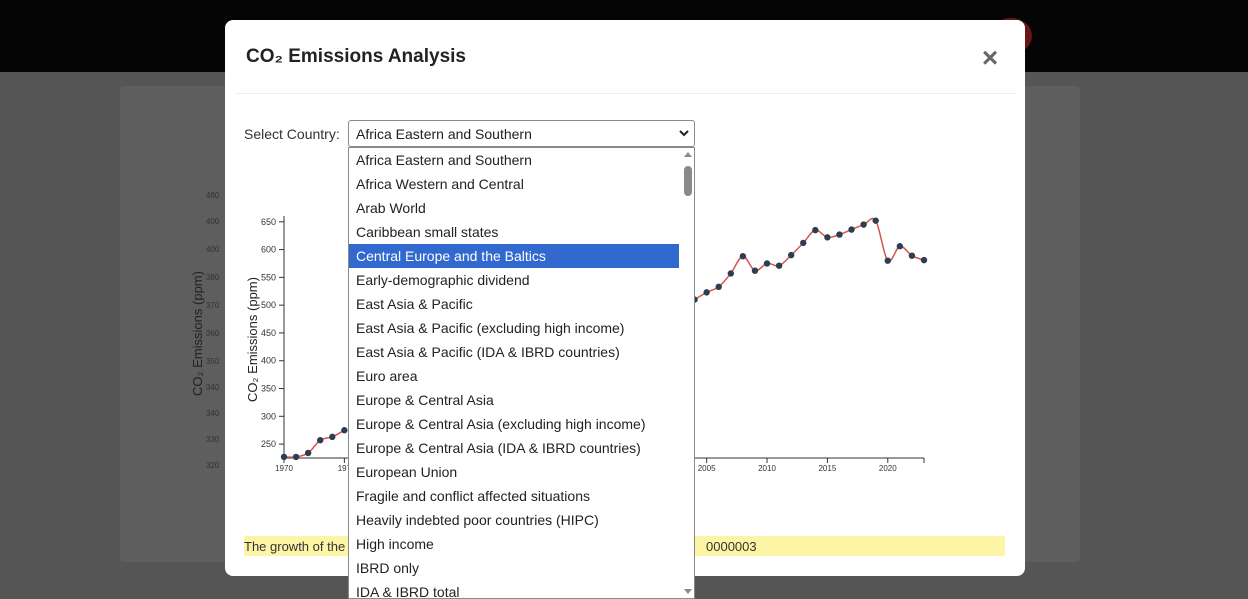  Describe the element at coordinates (268, 333) in the screenshot. I see `y-tick-label: 450` at that location.